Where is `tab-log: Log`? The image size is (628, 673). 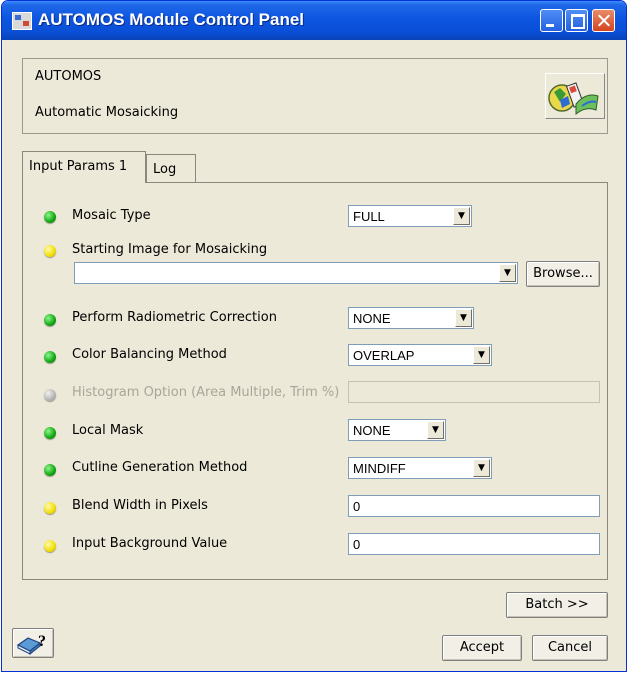 tab-log: Log is located at coordinates (171, 168).